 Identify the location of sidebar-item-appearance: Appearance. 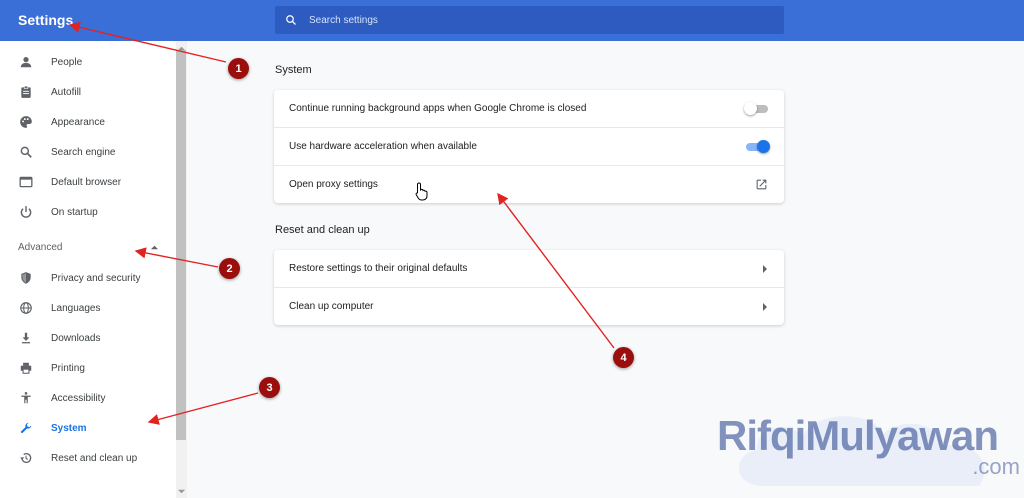
(88, 122).